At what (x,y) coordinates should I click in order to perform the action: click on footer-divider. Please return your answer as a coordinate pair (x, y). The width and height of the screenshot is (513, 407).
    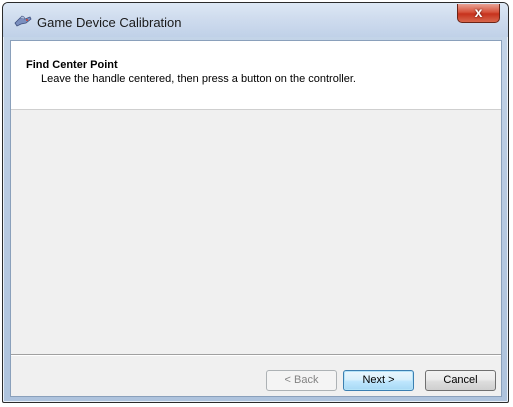
    Looking at the image, I should click on (256, 355).